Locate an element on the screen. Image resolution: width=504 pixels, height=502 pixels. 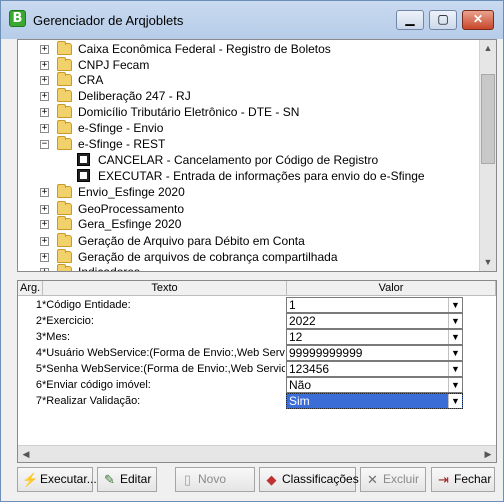
arg-value: 12 is located at coordinates (296, 337).